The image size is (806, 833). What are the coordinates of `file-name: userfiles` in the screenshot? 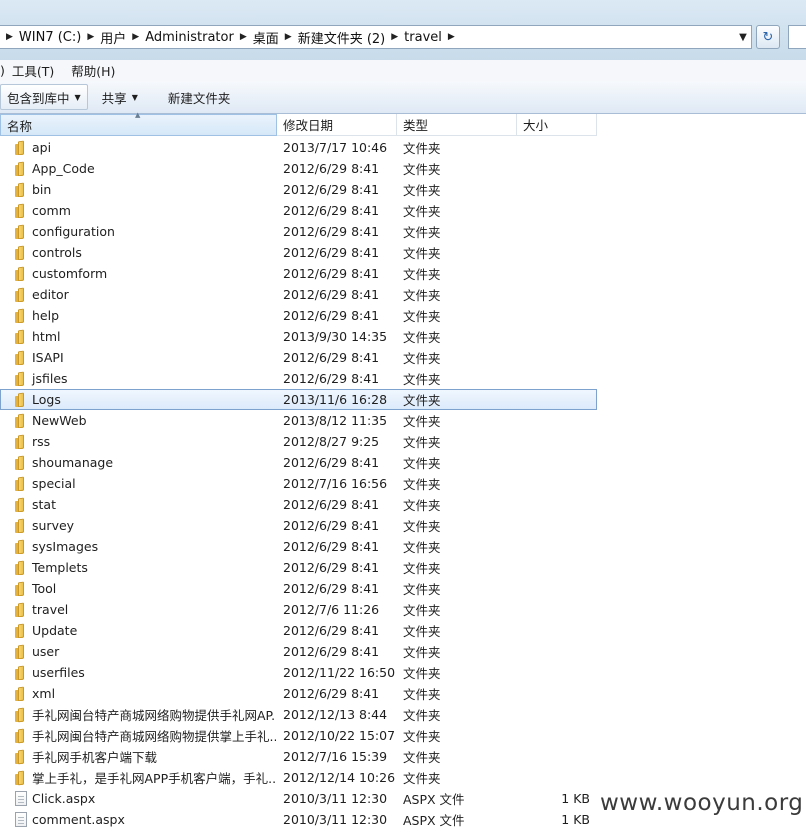 It's located at (58, 672).